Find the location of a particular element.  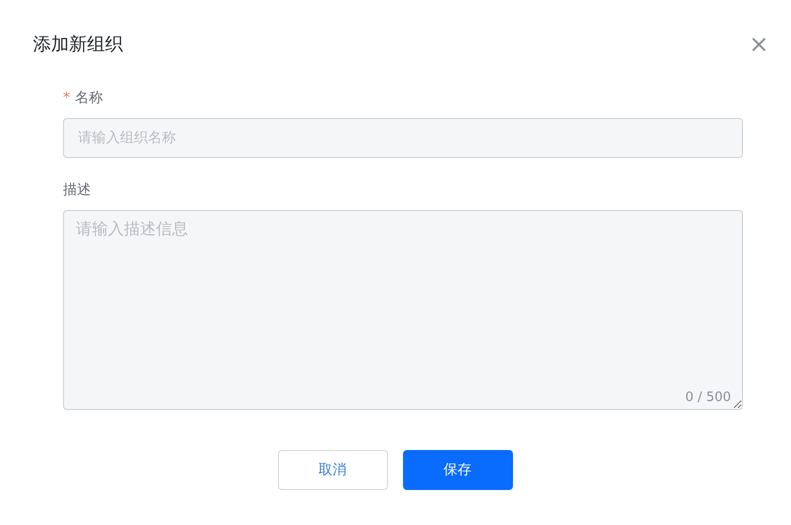

cancel-button: 取消 is located at coordinates (333, 470).